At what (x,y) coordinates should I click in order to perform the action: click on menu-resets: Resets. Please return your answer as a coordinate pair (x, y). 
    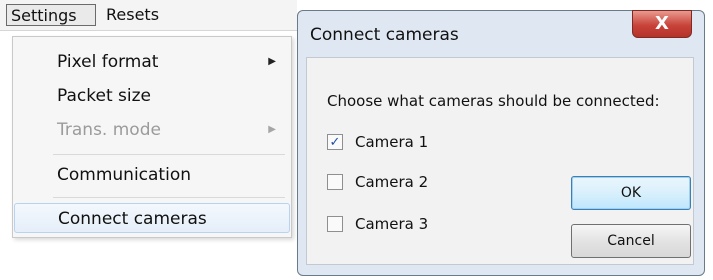
    Looking at the image, I should click on (137, 15).